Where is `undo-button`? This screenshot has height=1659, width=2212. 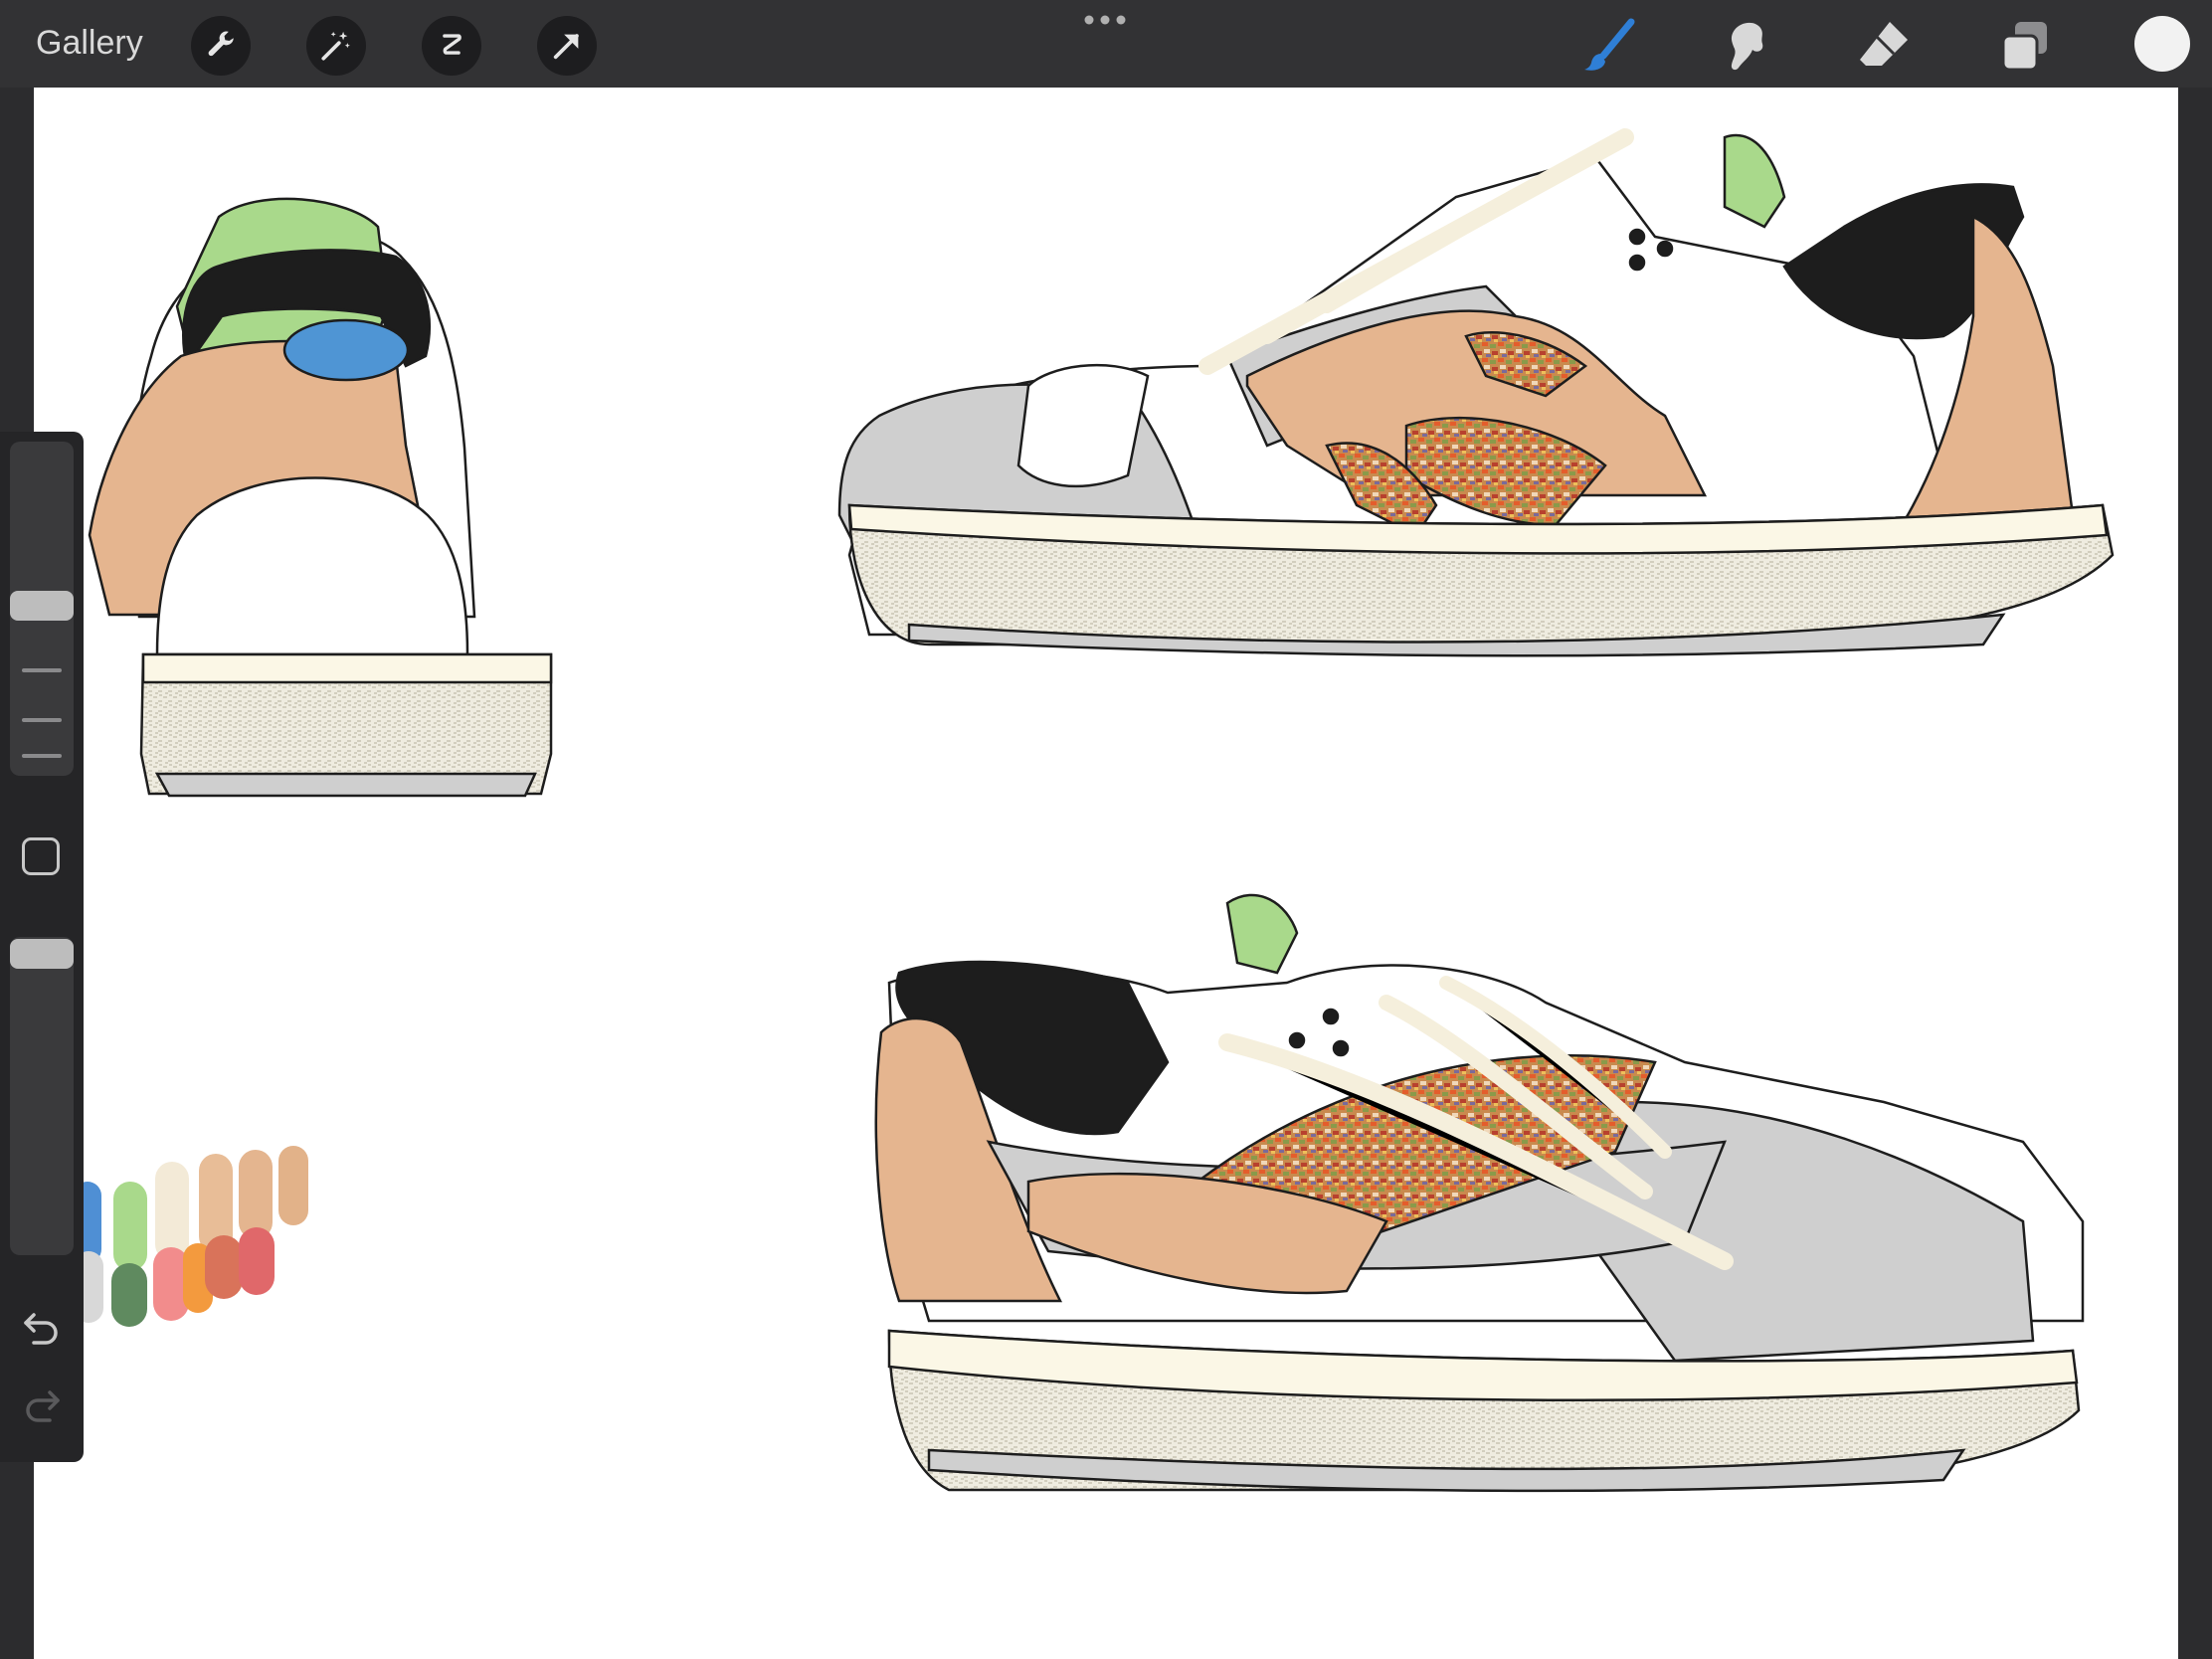 undo-button is located at coordinates (42, 1327).